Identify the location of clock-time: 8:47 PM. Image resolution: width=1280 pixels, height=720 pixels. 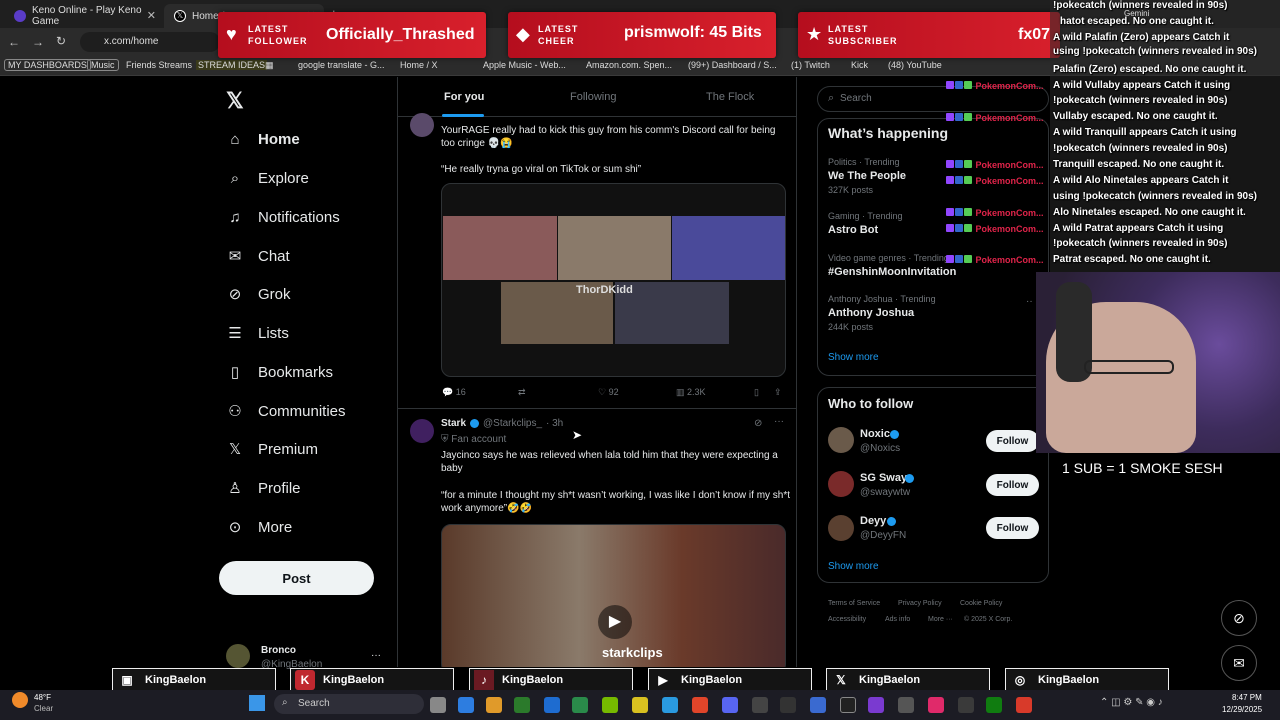
(1247, 697).